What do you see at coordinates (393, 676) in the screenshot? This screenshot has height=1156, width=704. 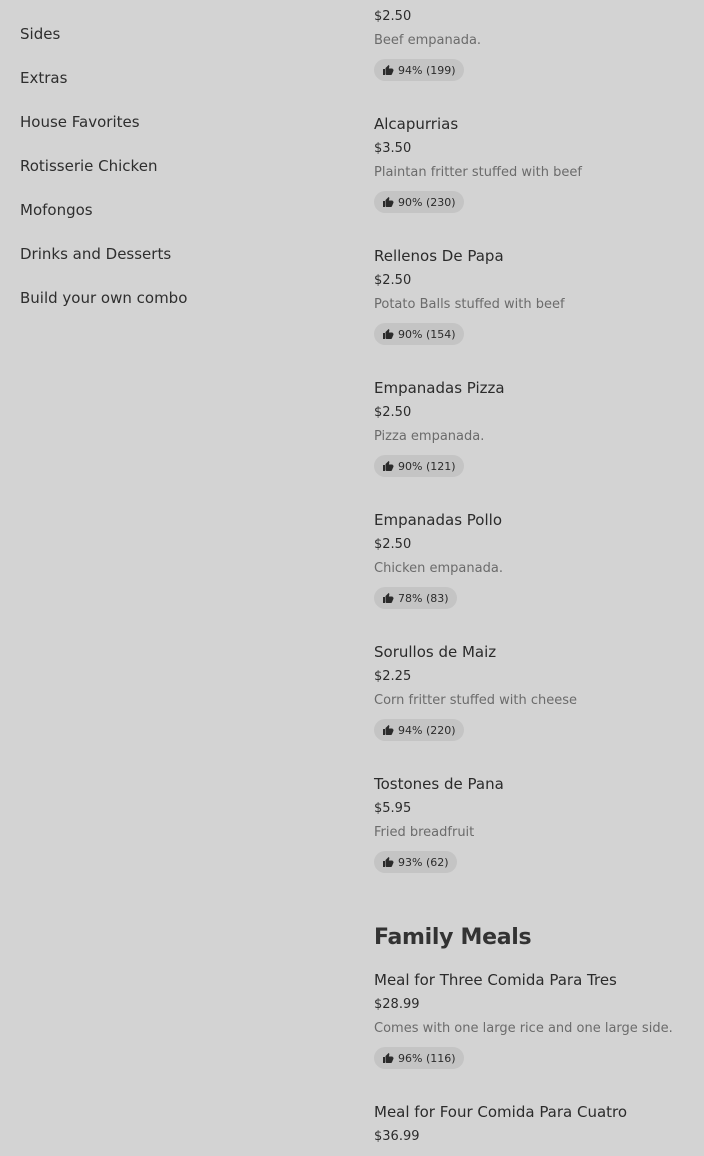 I see `item-price: $2.25` at bounding box center [393, 676].